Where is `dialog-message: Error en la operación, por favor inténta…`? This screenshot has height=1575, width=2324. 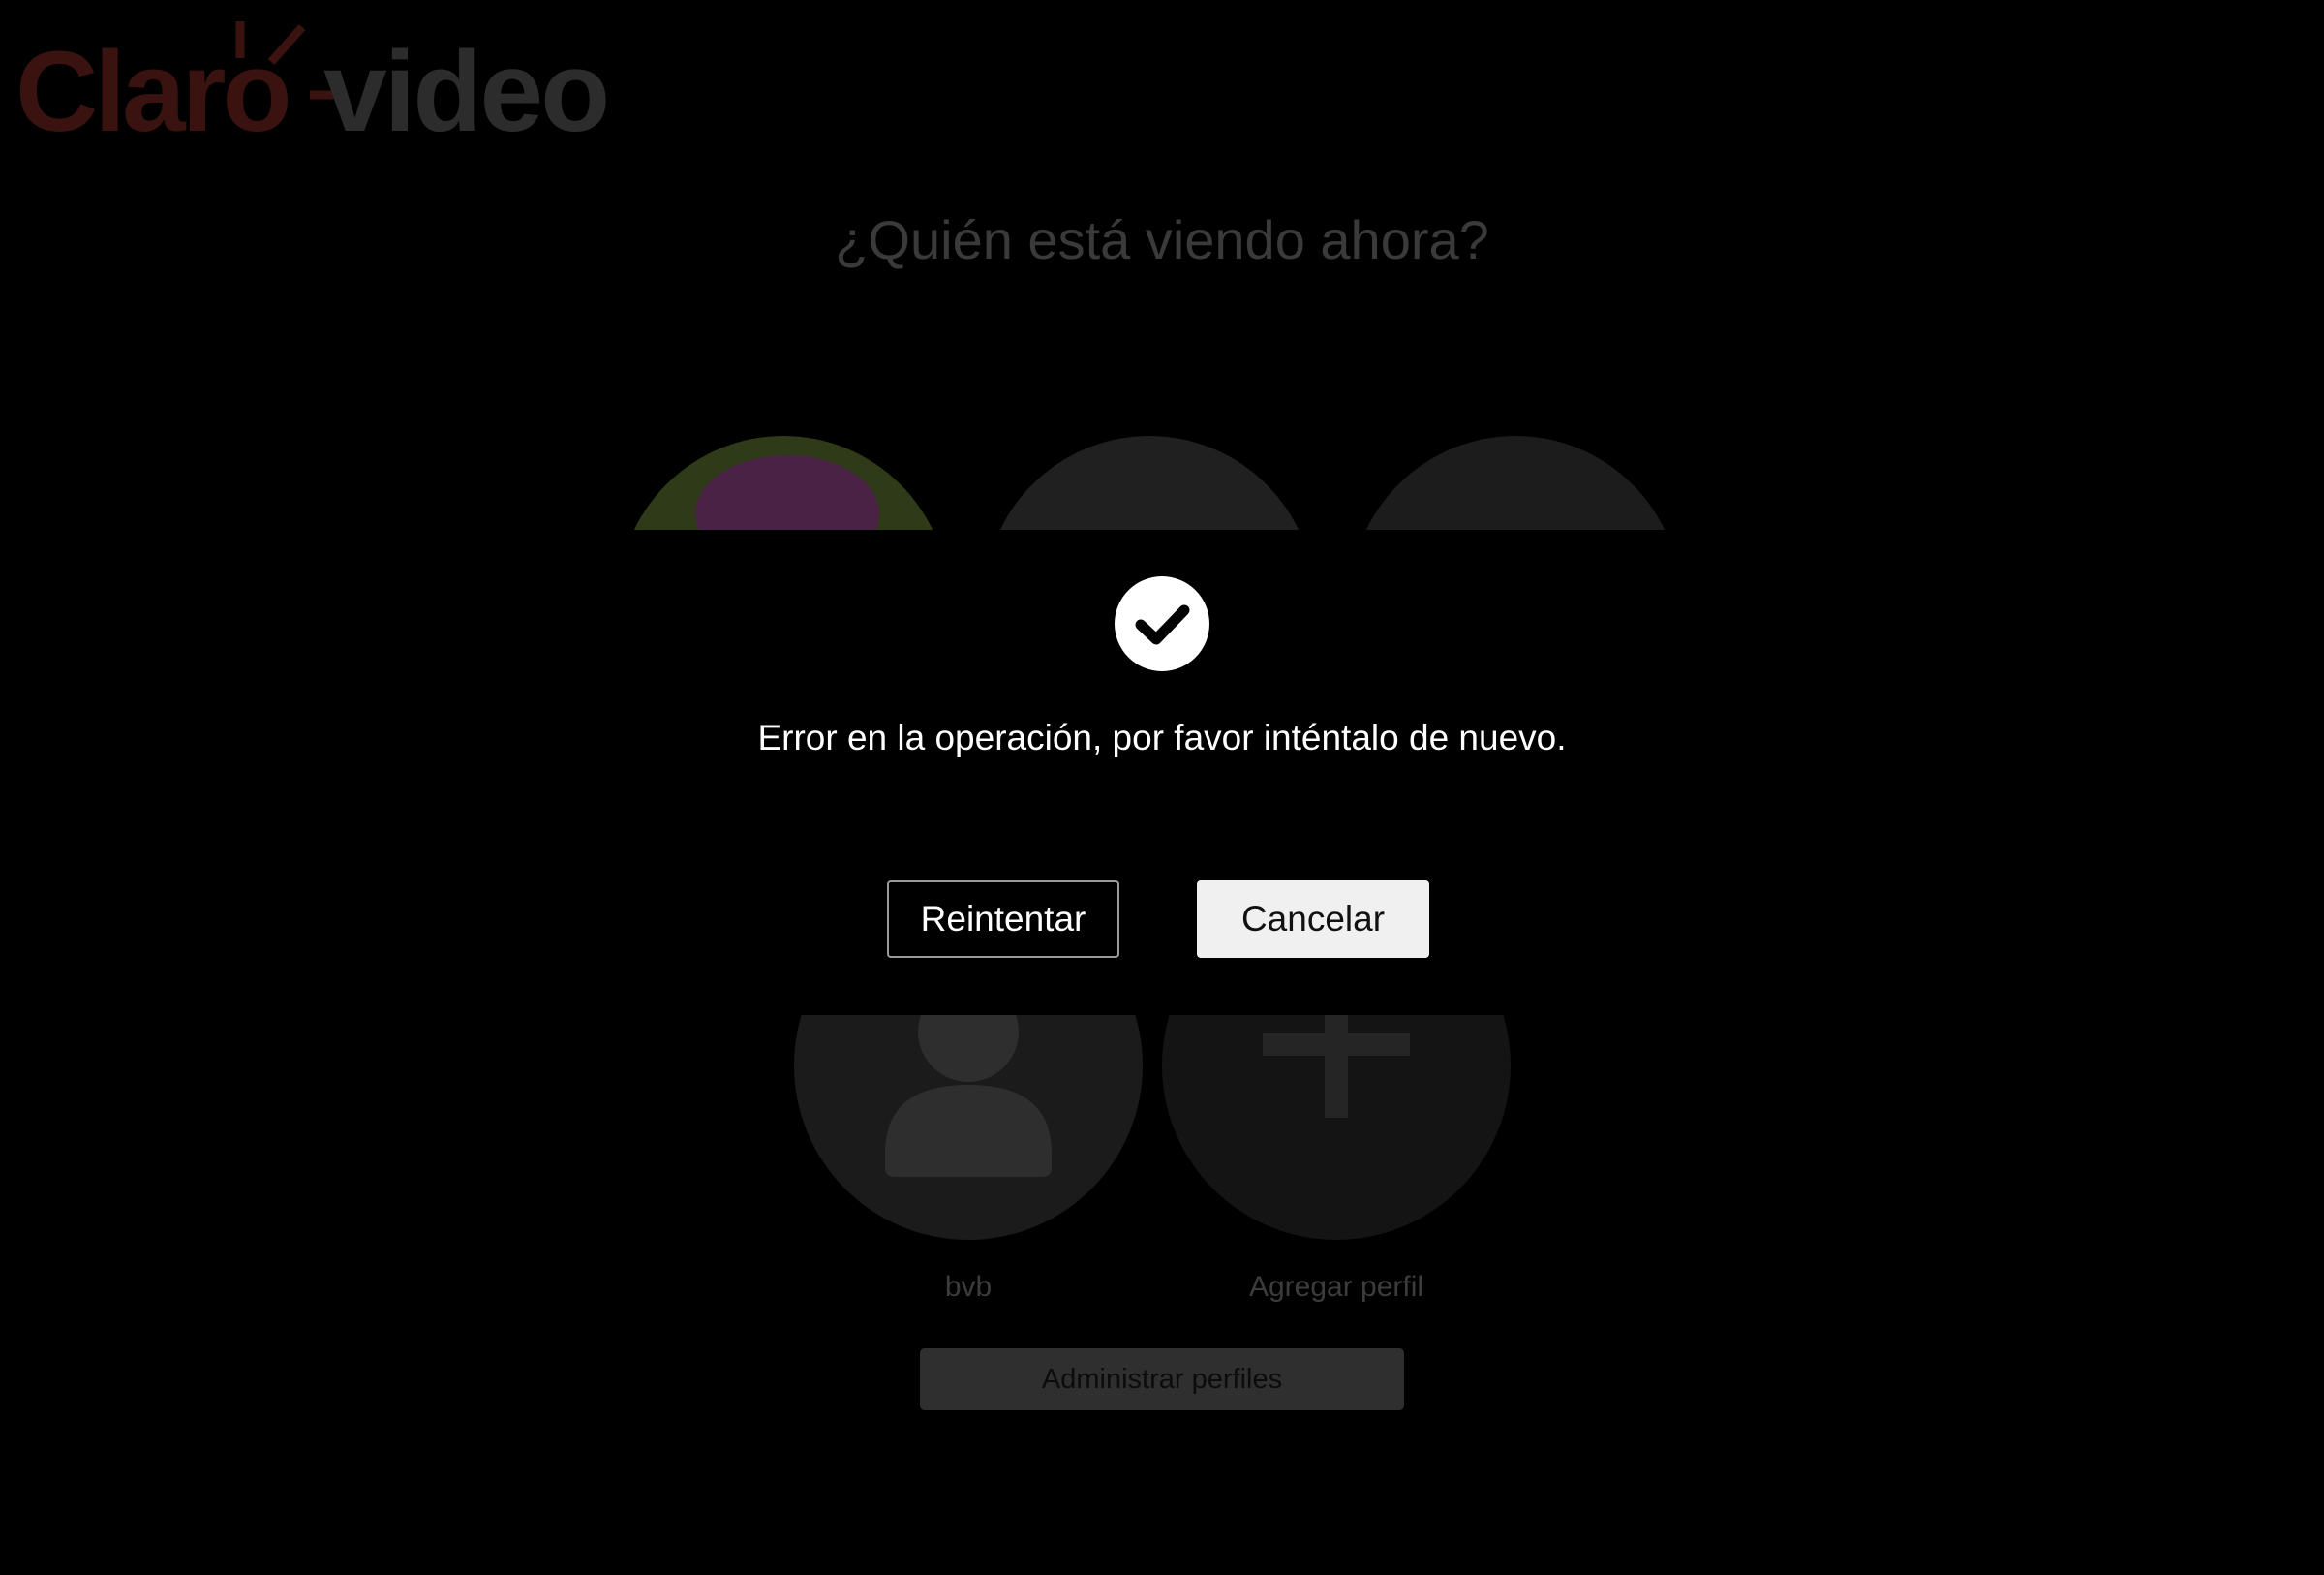 dialog-message: Error en la operación, por favor inténta… is located at coordinates (1162, 737).